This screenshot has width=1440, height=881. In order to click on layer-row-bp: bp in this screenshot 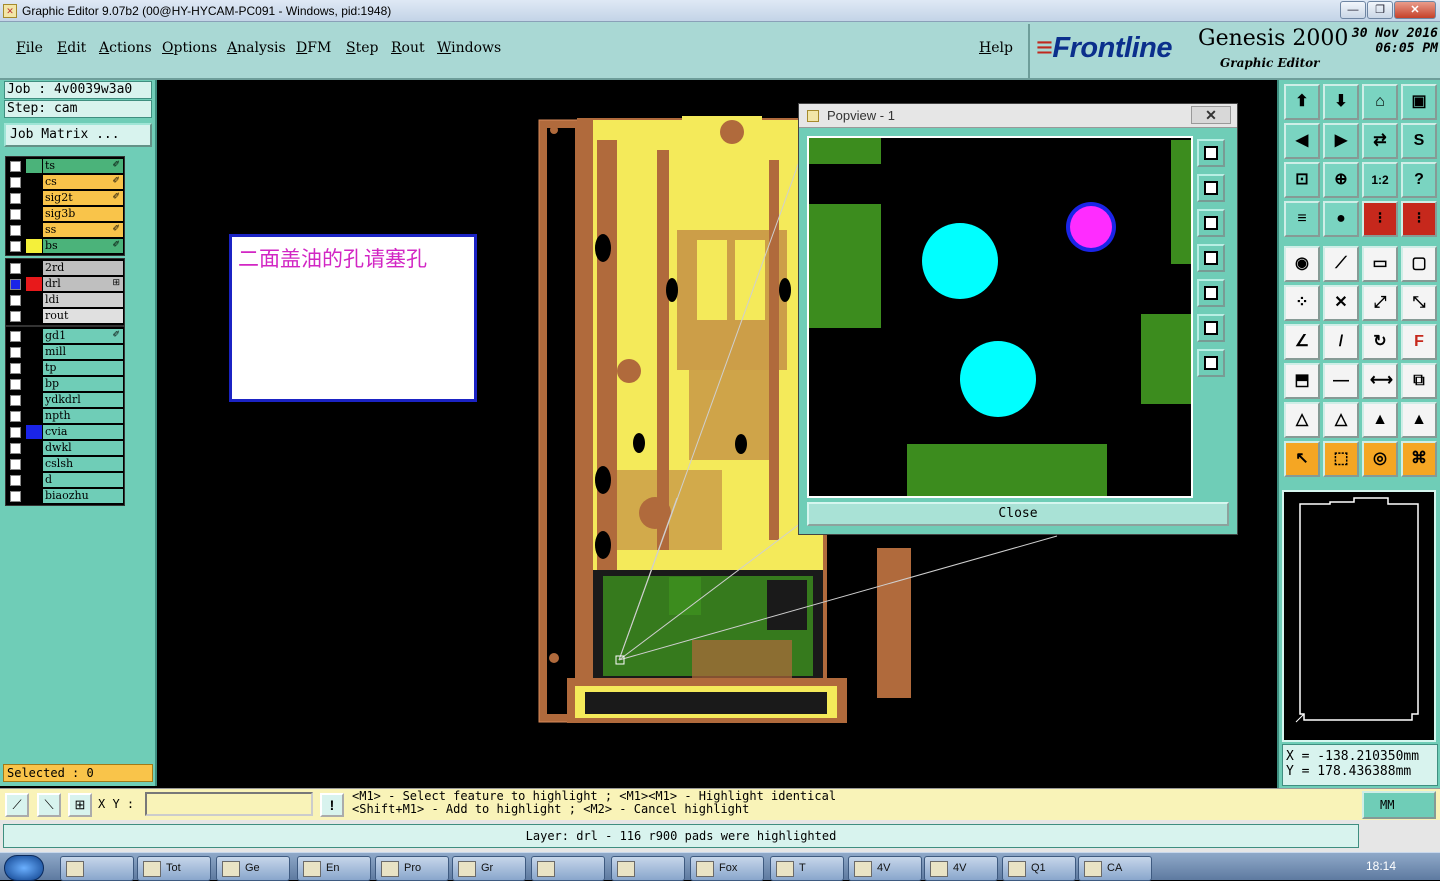, I will do `click(65, 384)`.